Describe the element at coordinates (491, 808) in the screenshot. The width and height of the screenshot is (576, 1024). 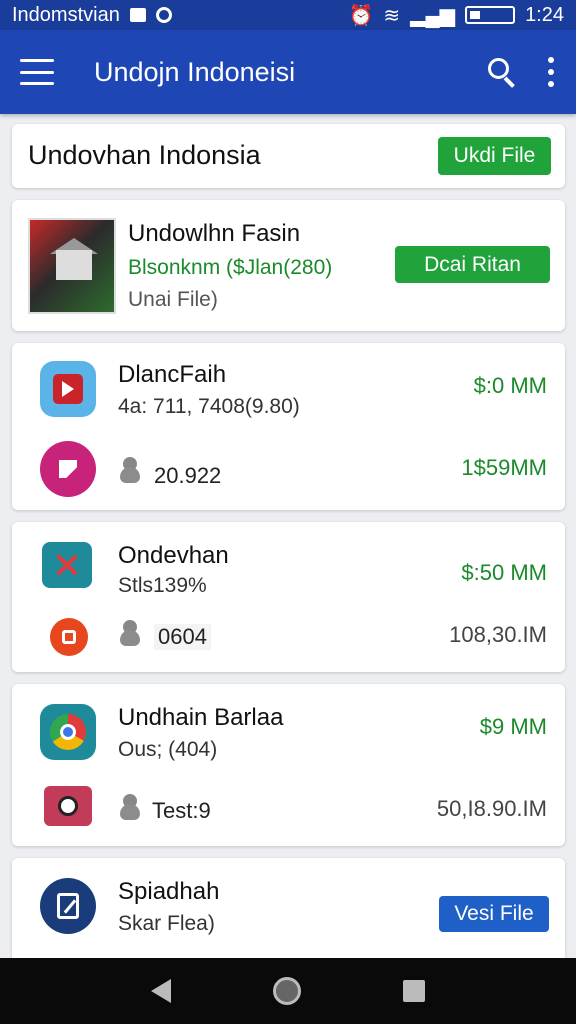
I see `file-size: 50,I8.90.IM` at that location.